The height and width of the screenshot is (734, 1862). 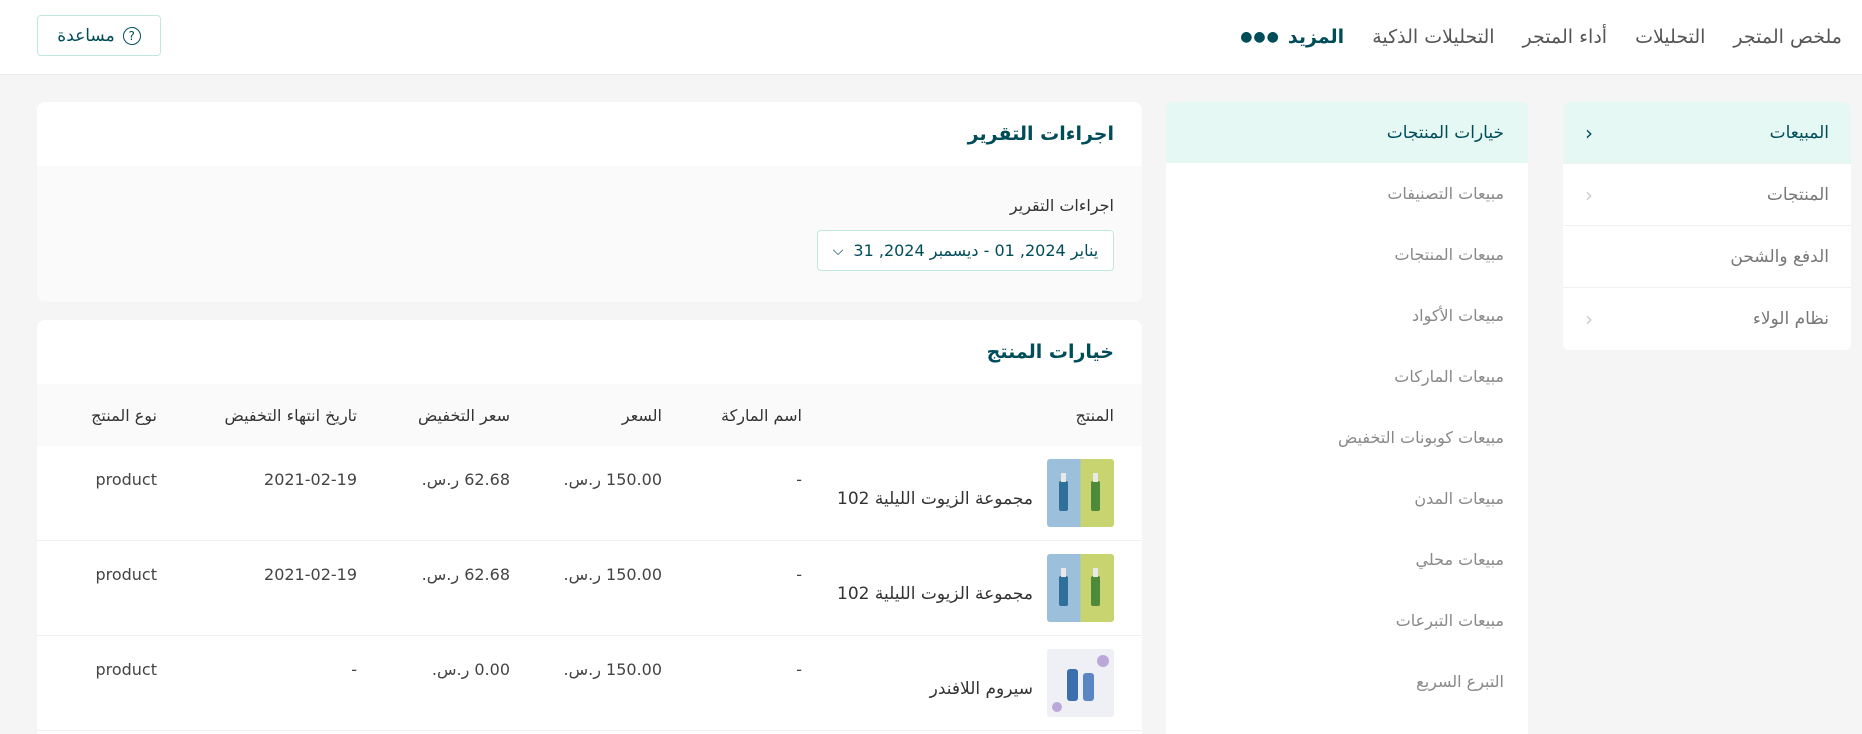 What do you see at coordinates (761, 415) in the screenshot?
I see `header-brand: اسم الماركة` at bounding box center [761, 415].